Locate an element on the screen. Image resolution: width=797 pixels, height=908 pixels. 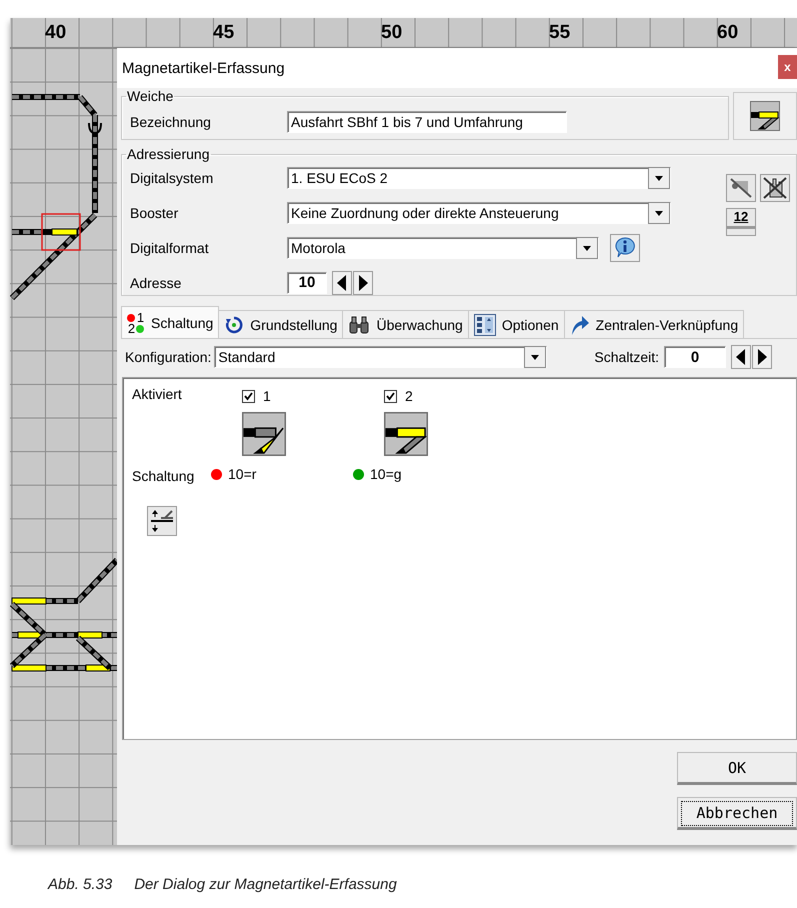
tab: Zentralen-Verknüpfung is located at coordinates (654, 324).